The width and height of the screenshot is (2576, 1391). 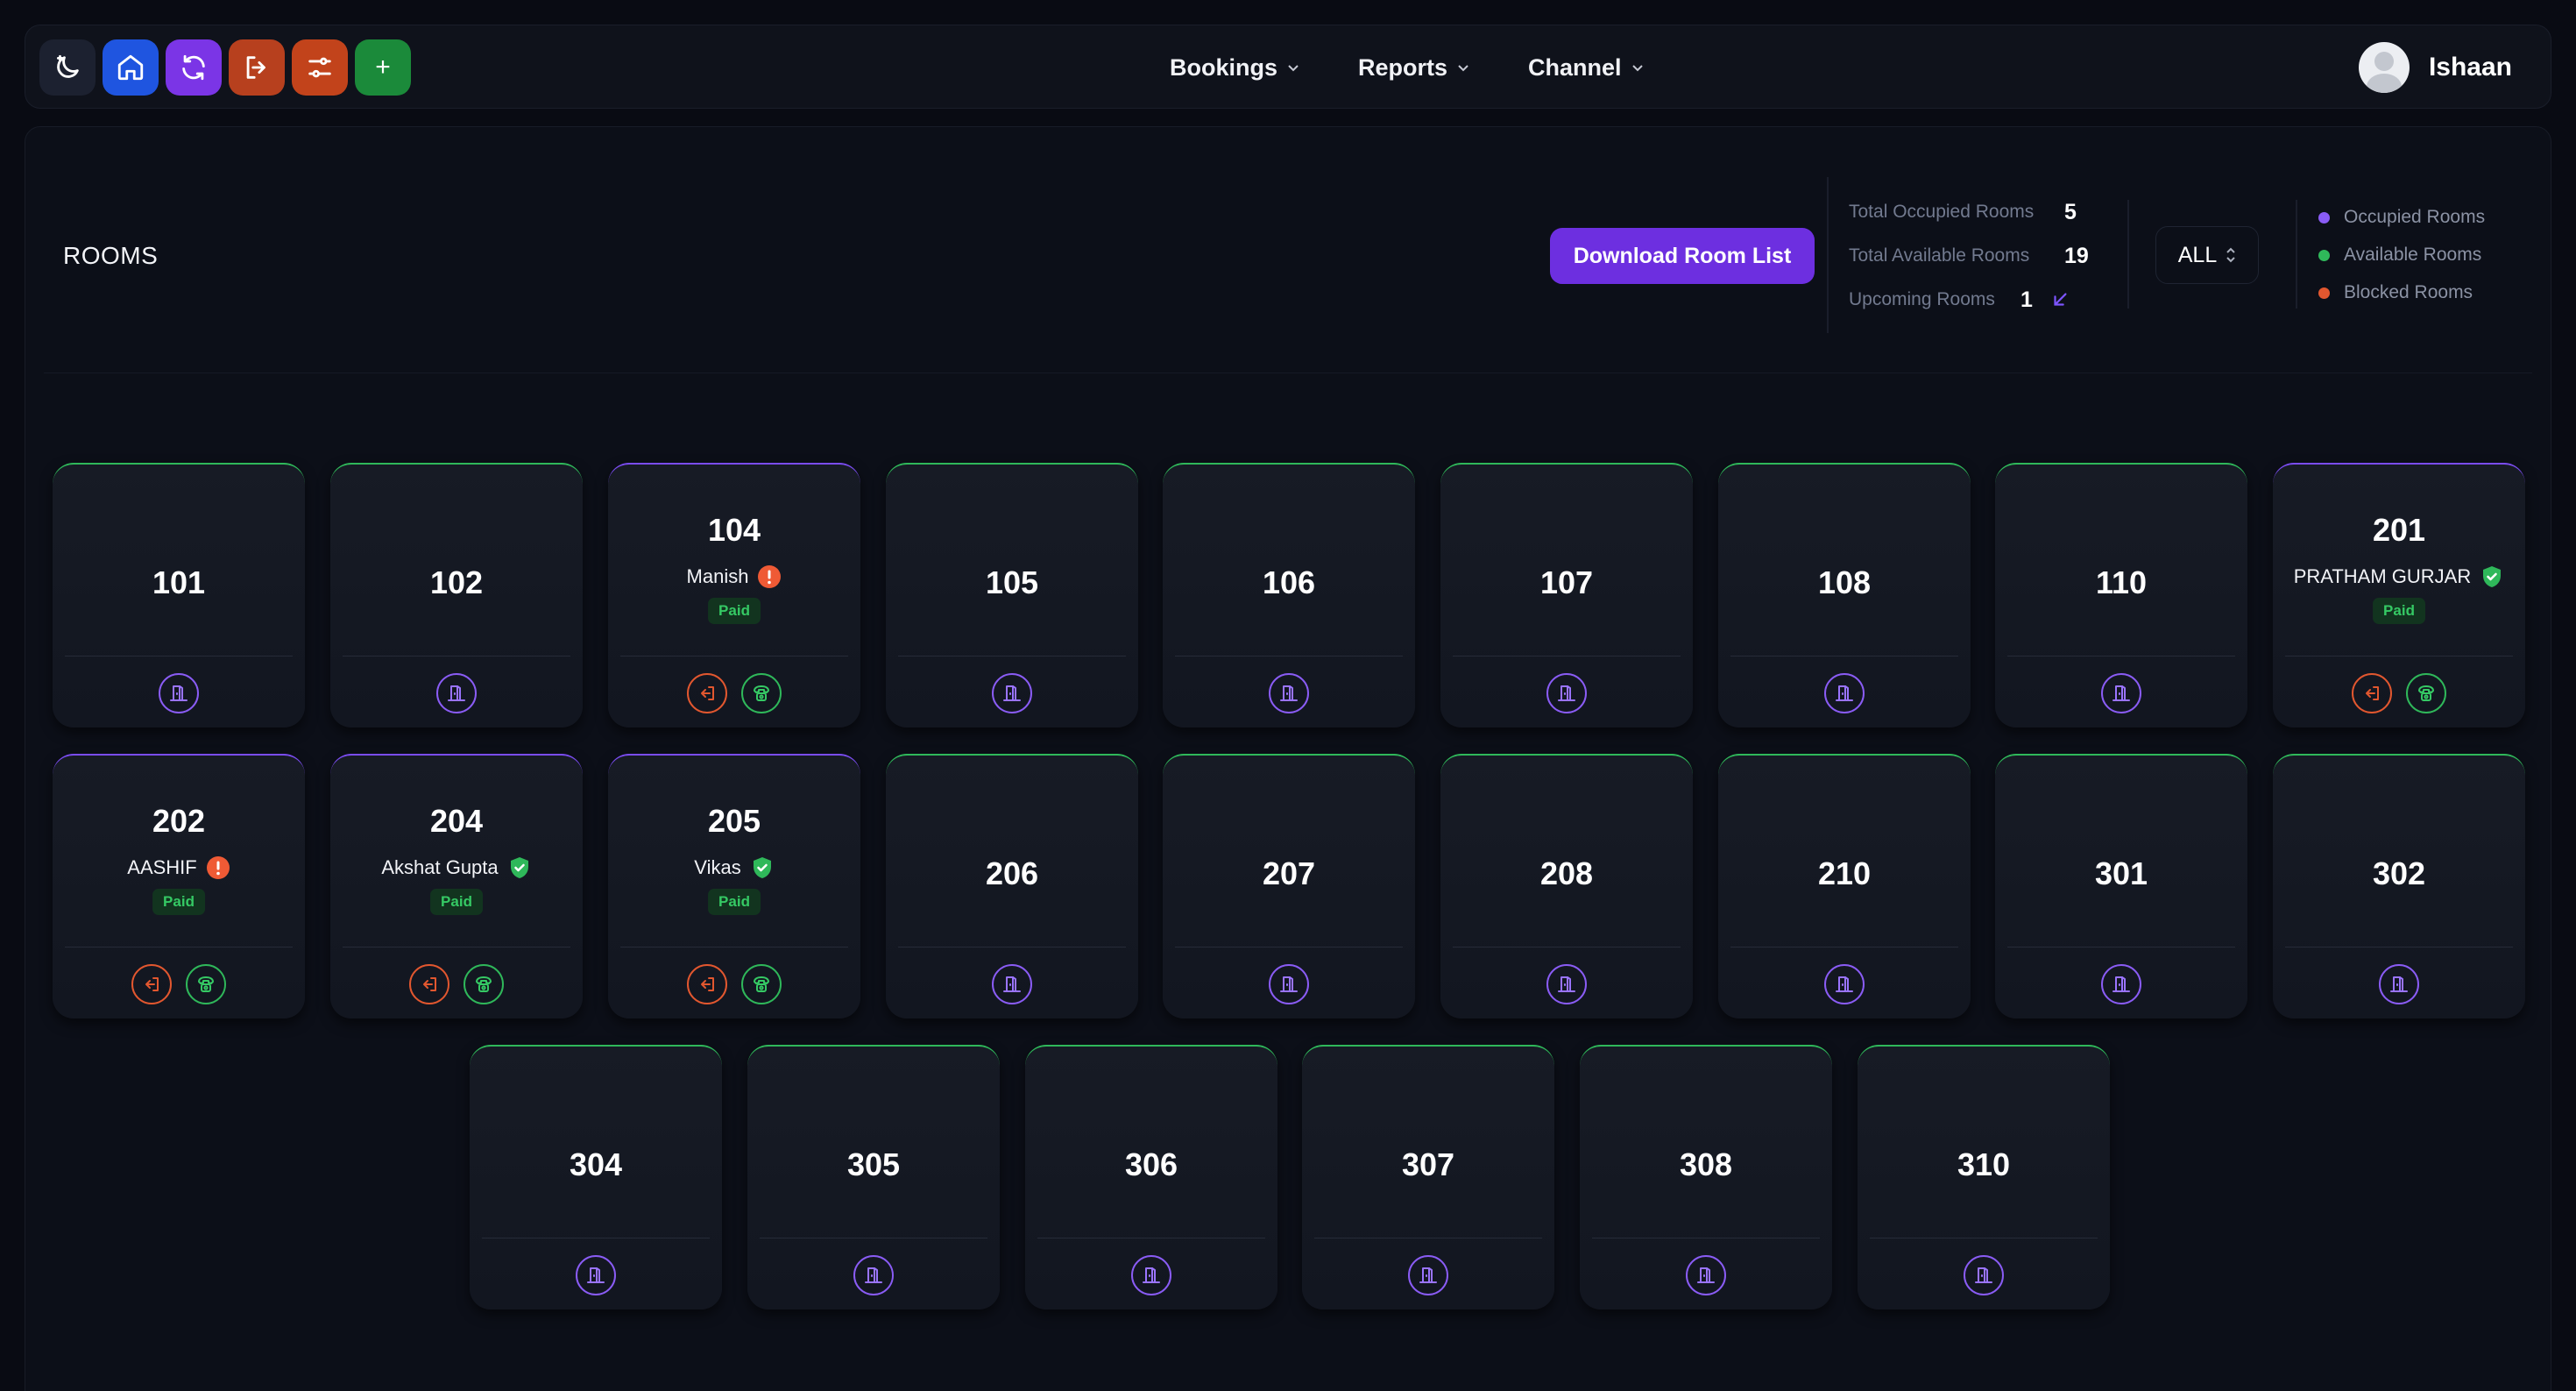 I want to click on main-menu: Bookings Reports Channel, so click(x=1407, y=67).